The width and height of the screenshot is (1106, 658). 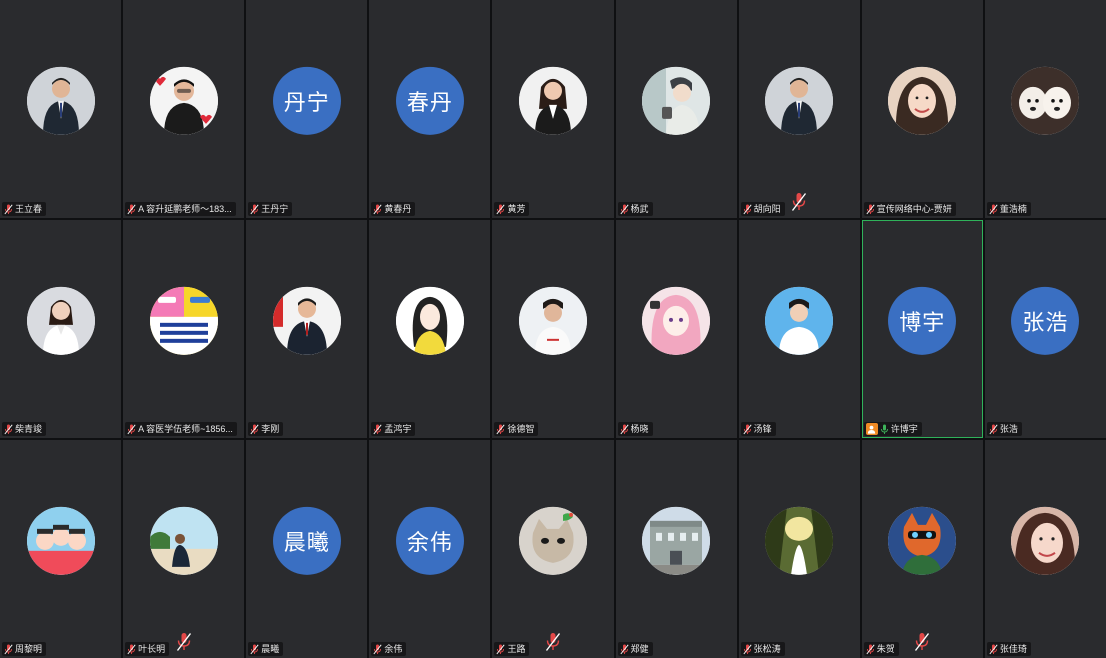 What do you see at coordinates (909, 209) in the screenshot?
I see `participant-name-bar: 宣传网络中心-贾妍` at bounding box center [909, 209].